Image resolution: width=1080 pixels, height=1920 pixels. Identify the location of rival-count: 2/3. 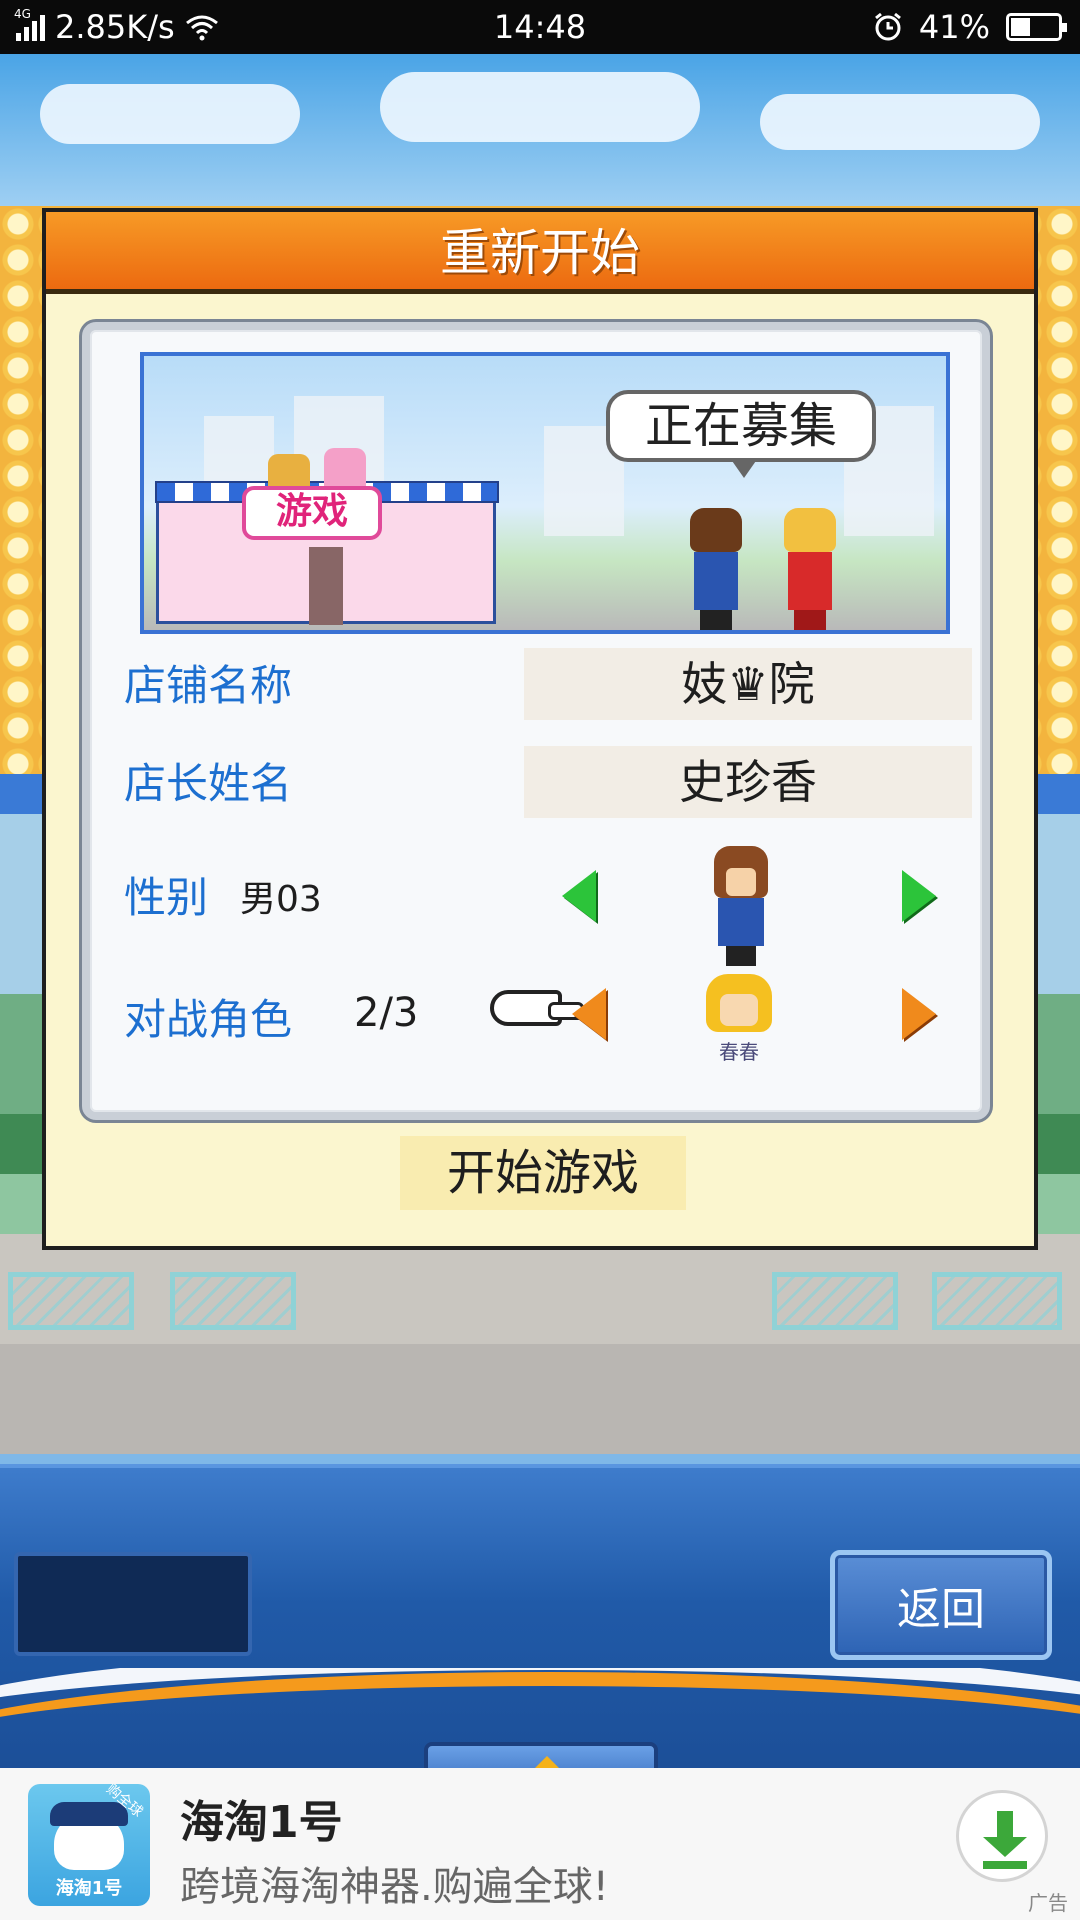
(386, 1013).